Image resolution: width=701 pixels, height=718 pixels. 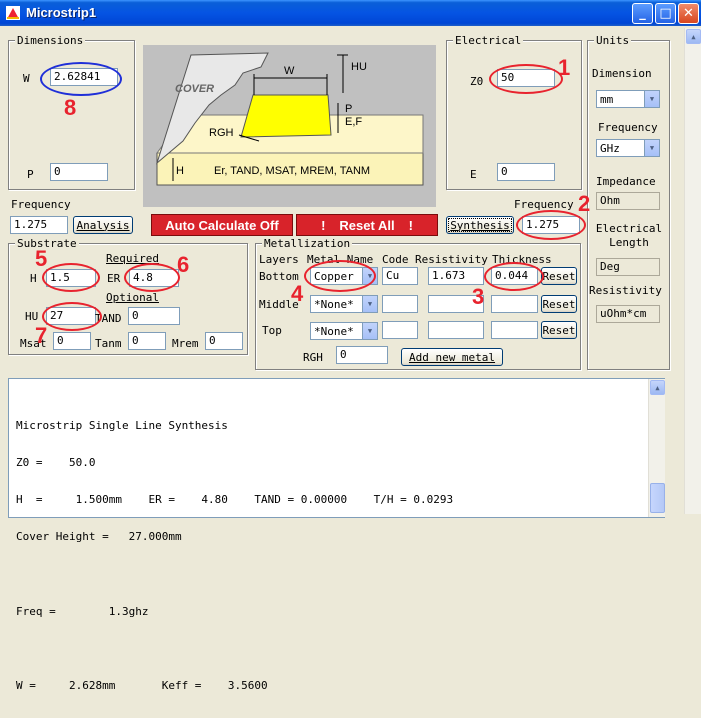 I want to click on close-button: ✕, so click(x=688, y=13).